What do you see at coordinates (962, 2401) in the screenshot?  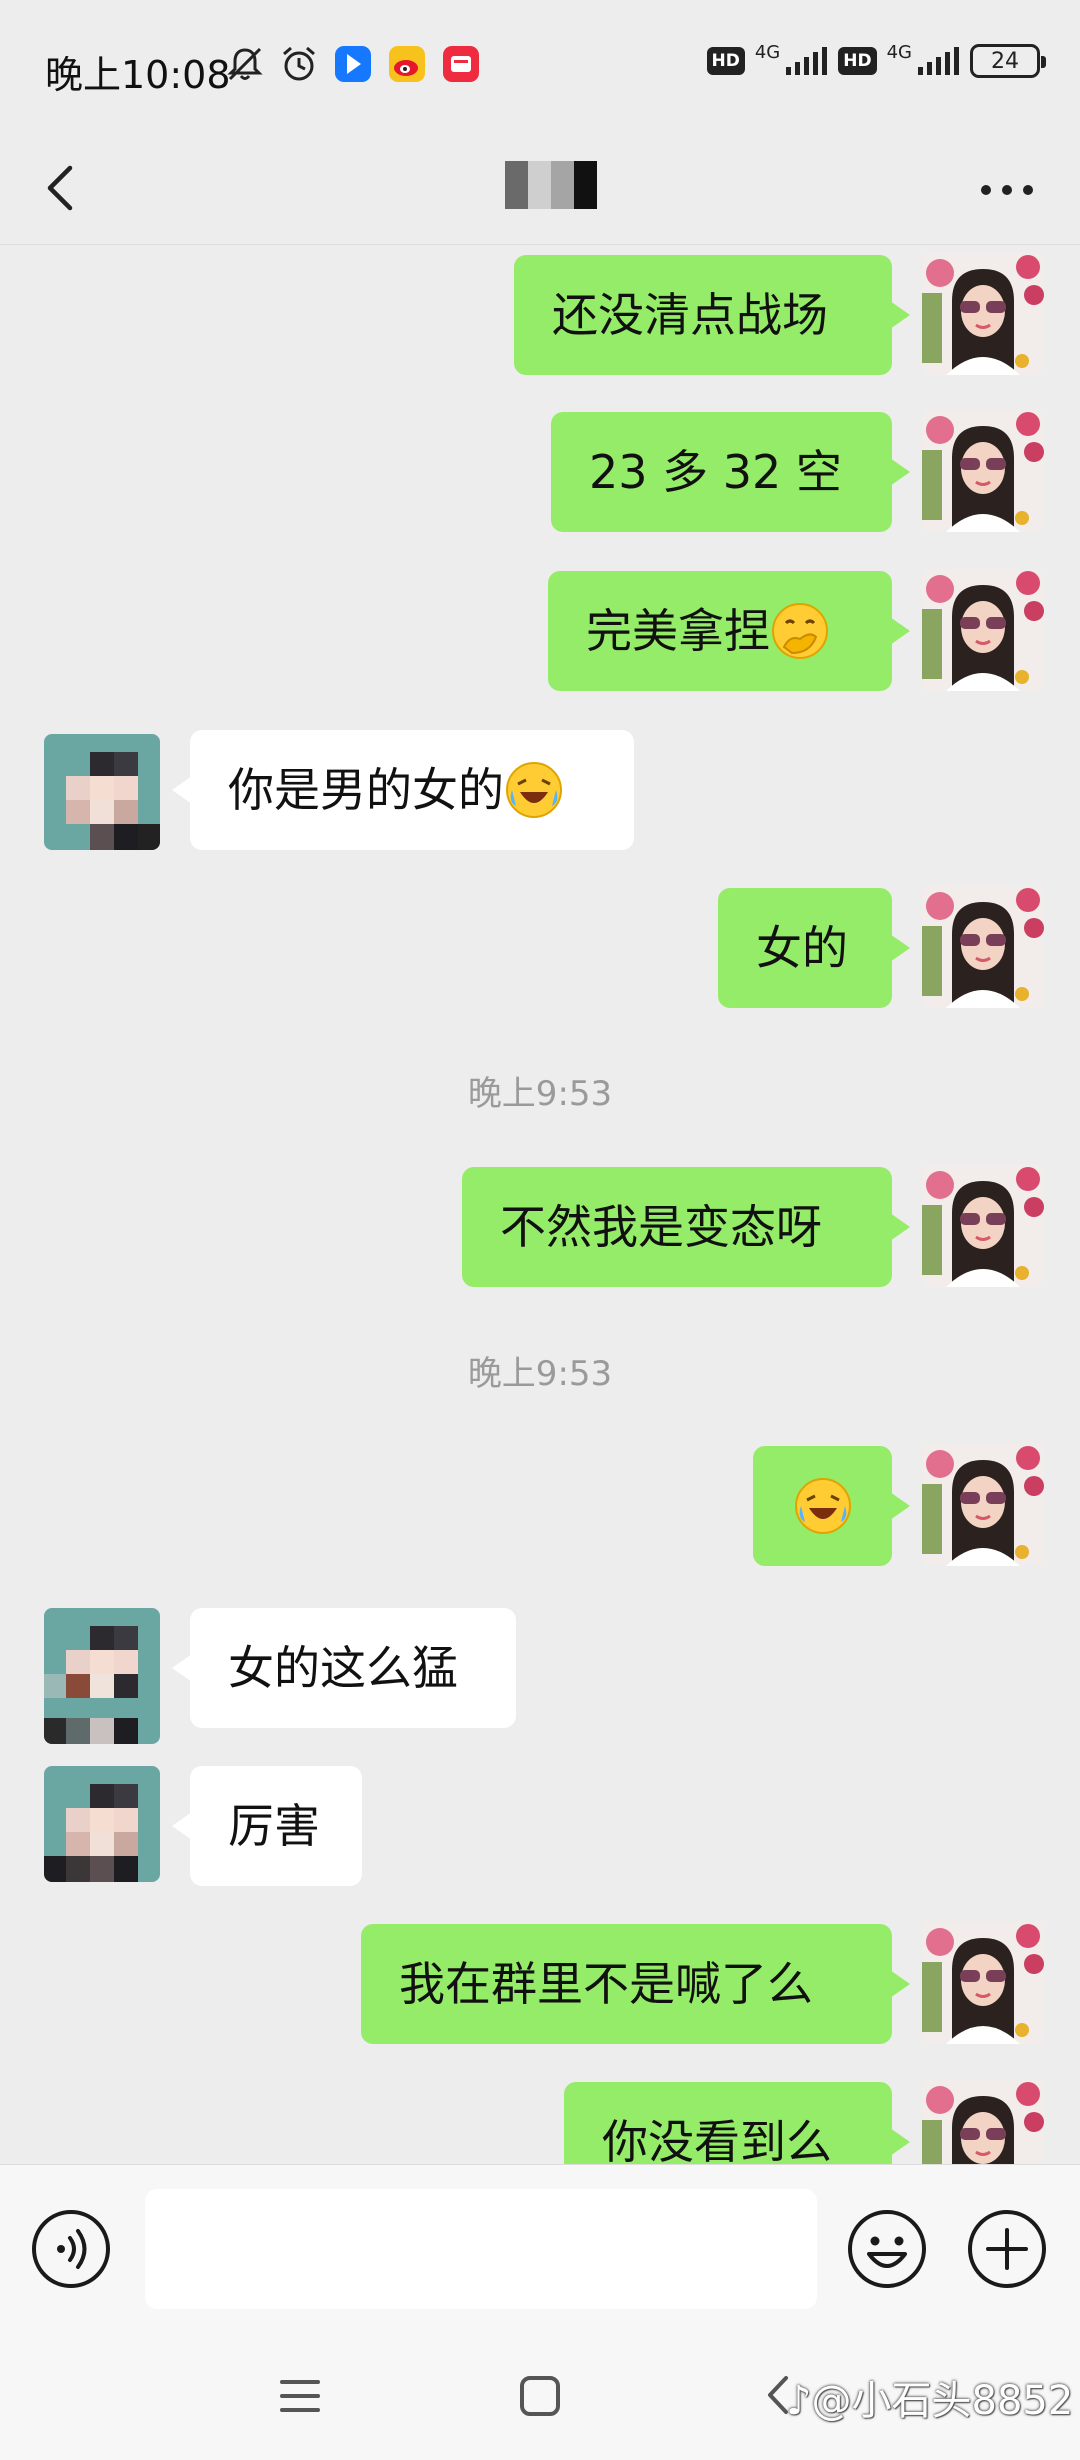 I see `watermark-text: 小石头8852` at bounding box center [962, 2401].